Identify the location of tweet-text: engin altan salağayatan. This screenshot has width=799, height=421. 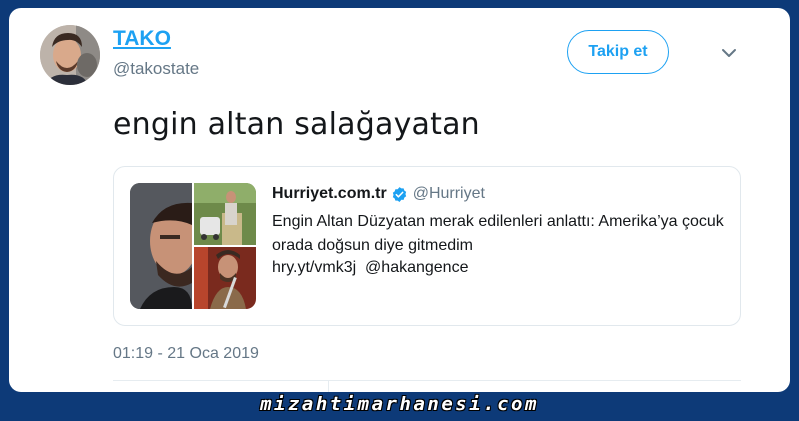
(296, 124).